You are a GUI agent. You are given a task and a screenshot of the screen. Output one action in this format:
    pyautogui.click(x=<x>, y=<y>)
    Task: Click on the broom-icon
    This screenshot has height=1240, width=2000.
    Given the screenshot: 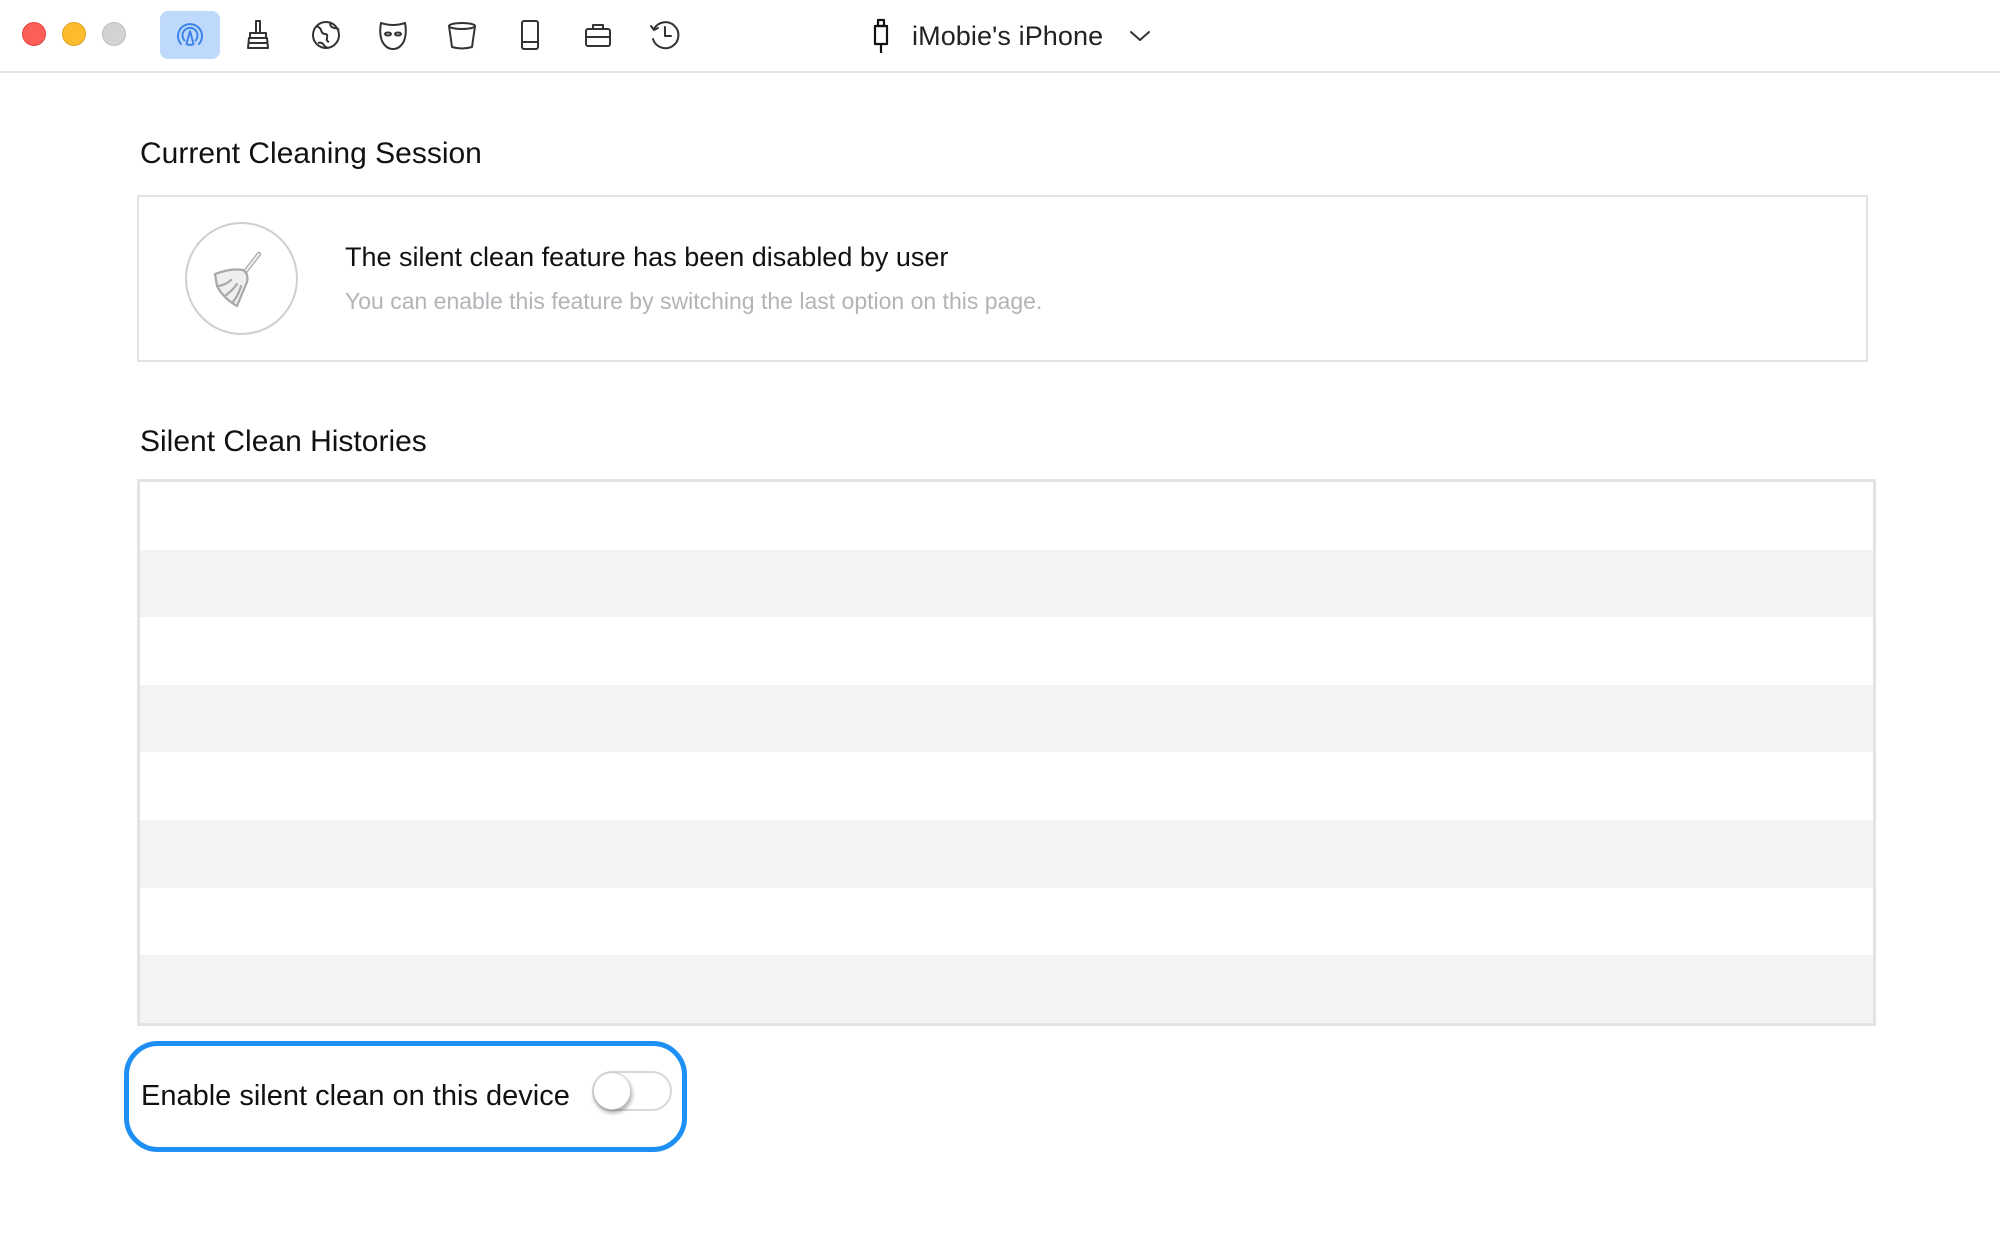 What is the action you would take?
    pyautogui.click(x=237, y=279)
    